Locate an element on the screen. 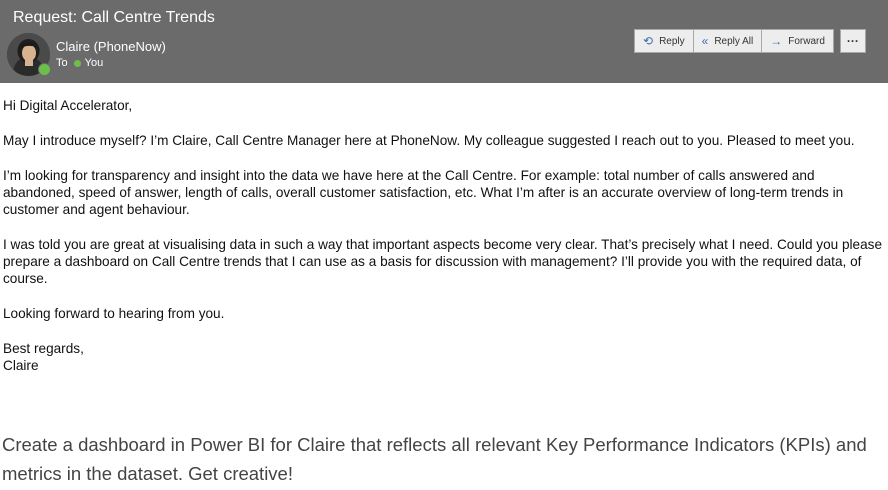 The image size is (888, 490). reply-arrow-icon: ⟲ is located at coordinates (648, 41).